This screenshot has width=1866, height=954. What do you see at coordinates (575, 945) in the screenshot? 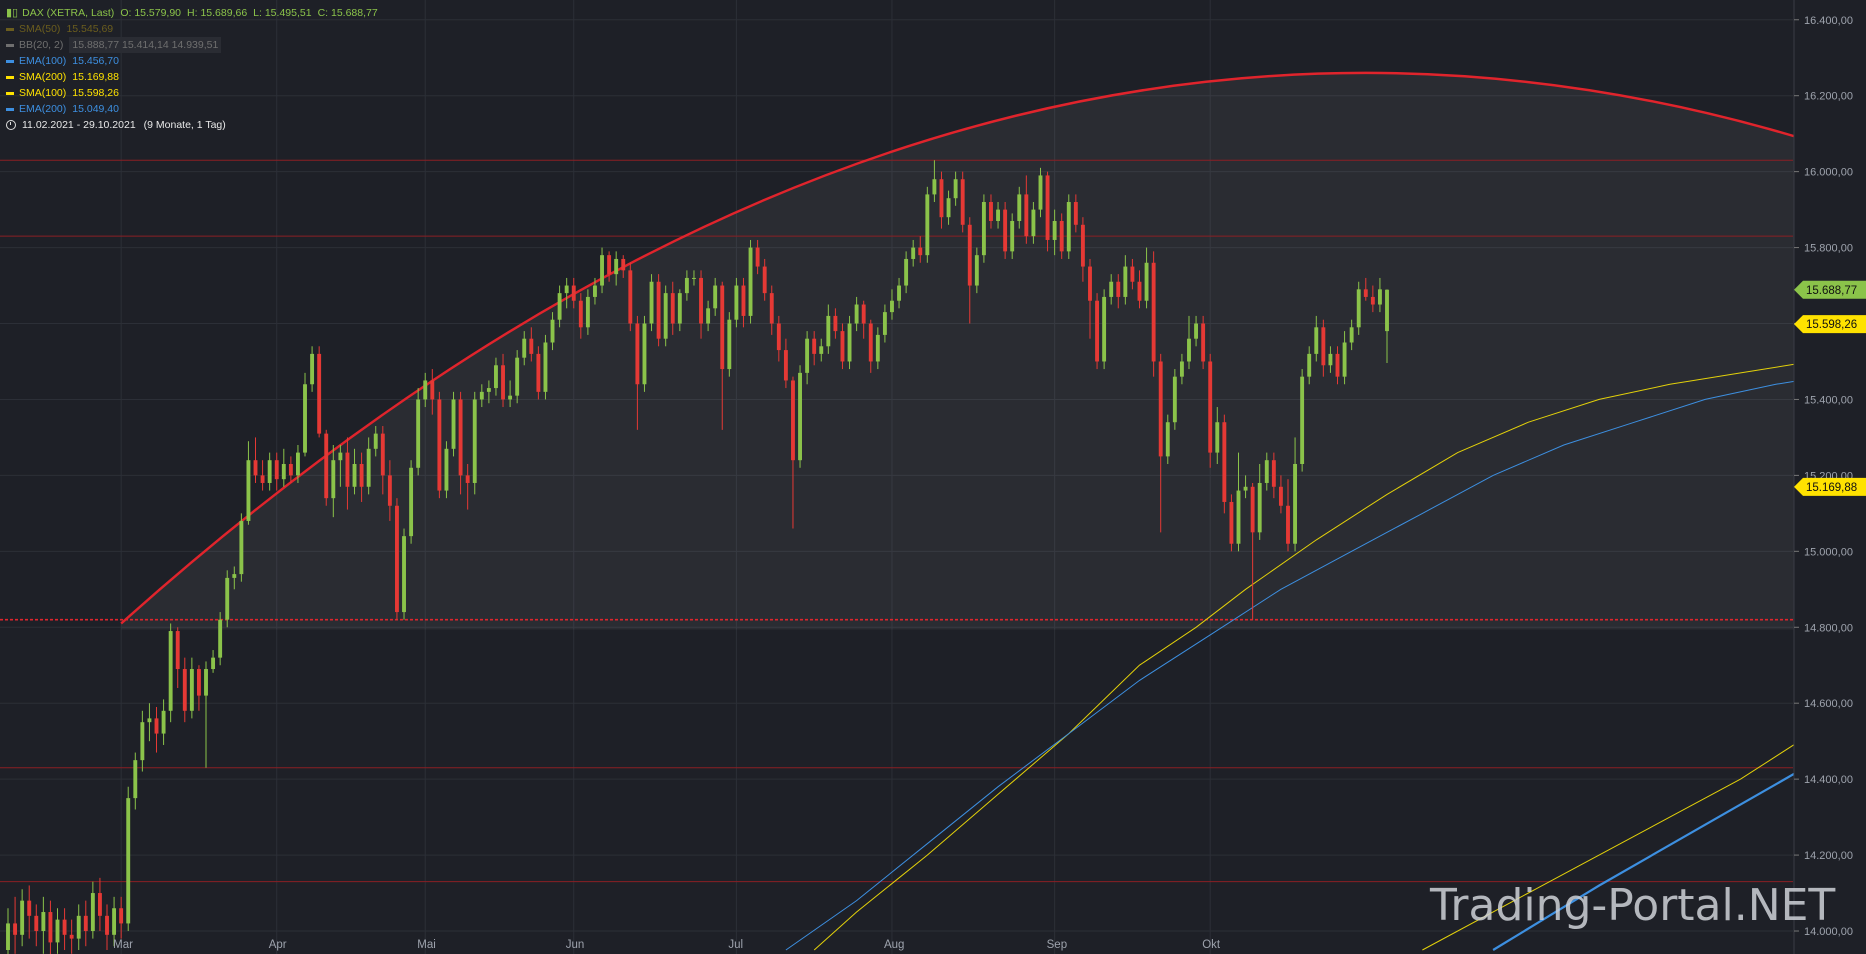
I see `x-tick-label: Jun` at bounding box center [575, 945].